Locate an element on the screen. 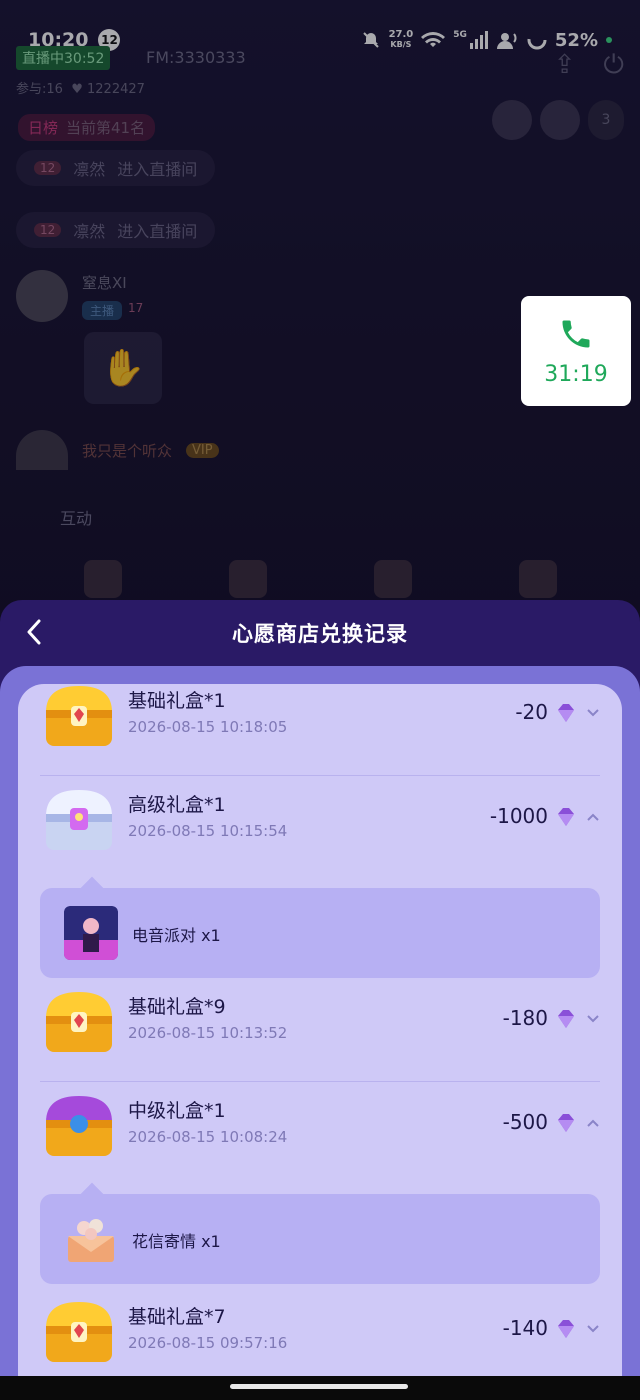 The width and height of the screenshot is (640, 1400). back-button is located at coordinates (34, 632).